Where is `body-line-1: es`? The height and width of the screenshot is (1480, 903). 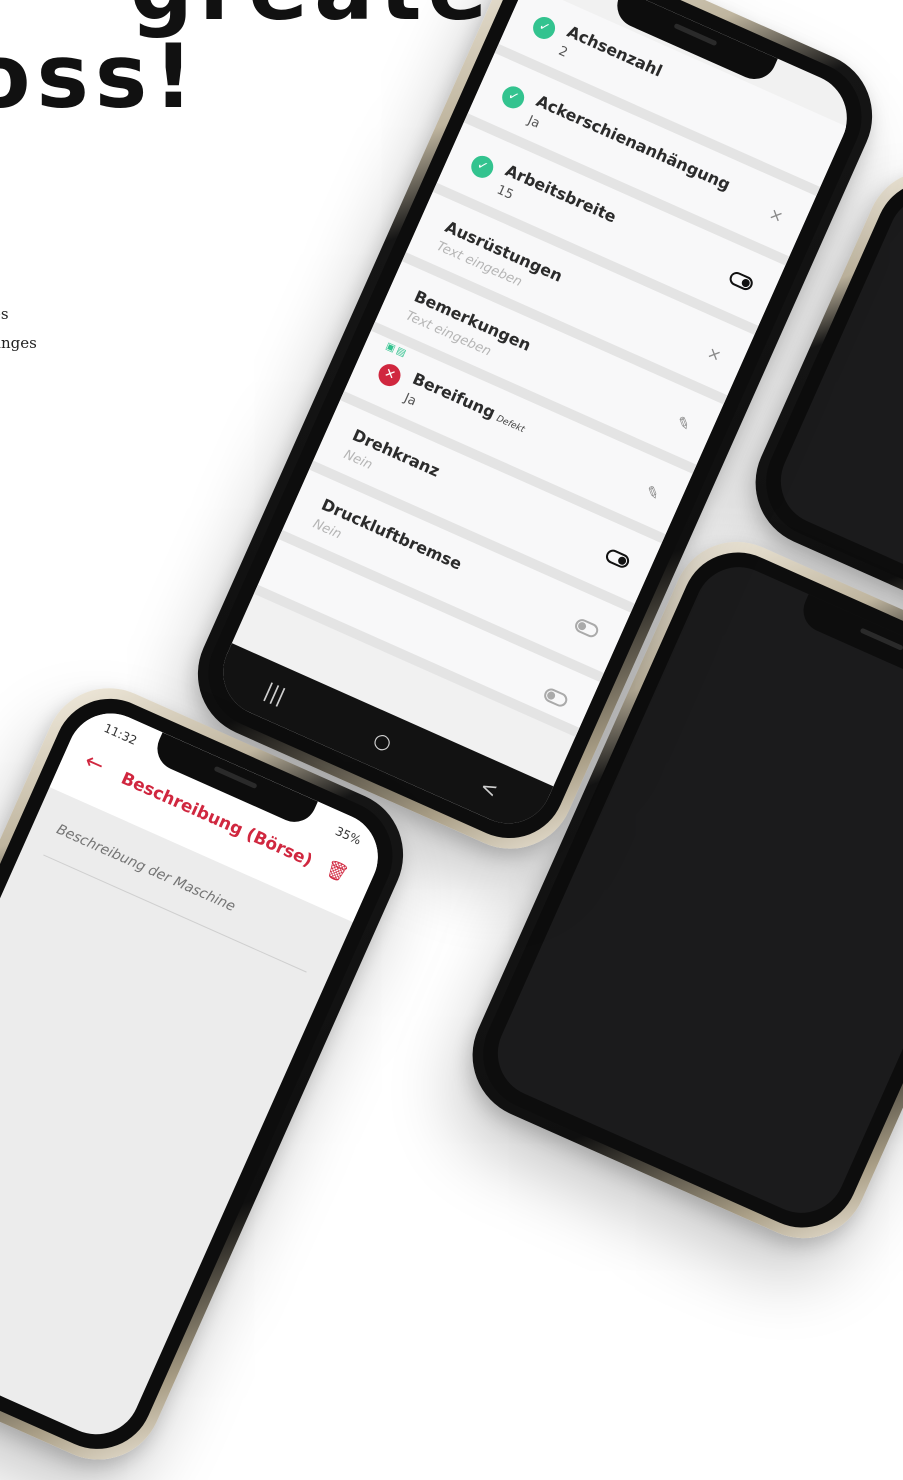
body-line-1: es is located at coordinates (4, 314).